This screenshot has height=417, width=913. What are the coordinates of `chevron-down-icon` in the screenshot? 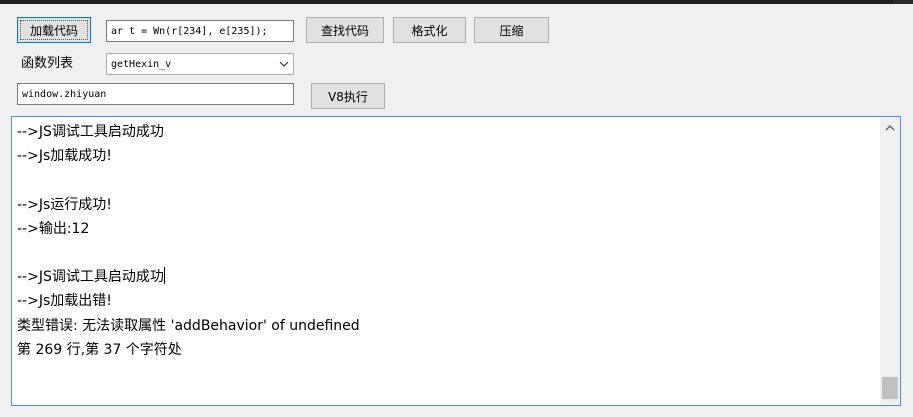 It's located at (284, 64).